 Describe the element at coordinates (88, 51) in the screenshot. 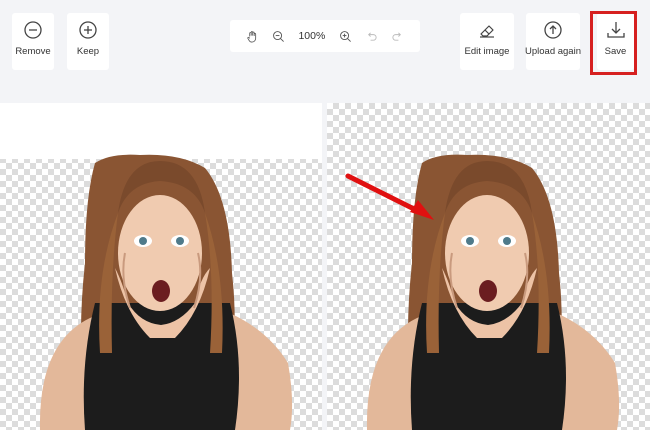

I see `keep-label: Keep` at that location.